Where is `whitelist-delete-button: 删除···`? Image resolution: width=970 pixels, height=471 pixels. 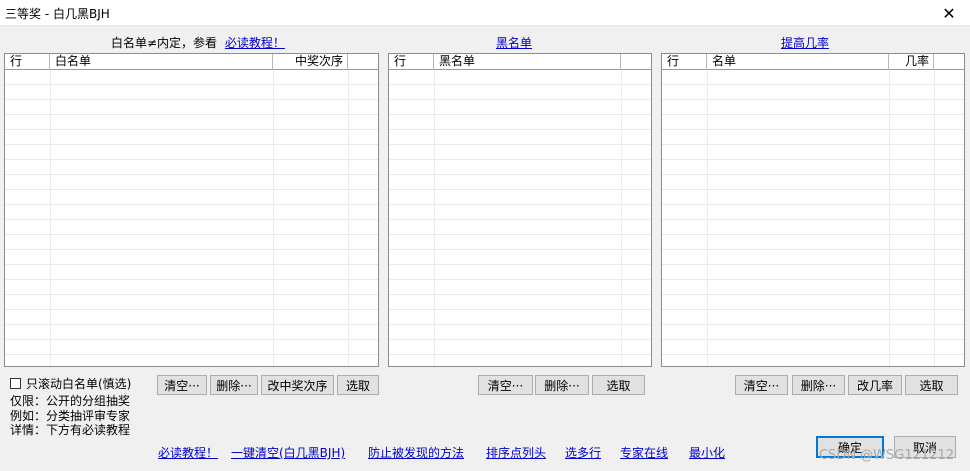 whitelist-delete-button: 删除··· is located at coordinates (234, 385).